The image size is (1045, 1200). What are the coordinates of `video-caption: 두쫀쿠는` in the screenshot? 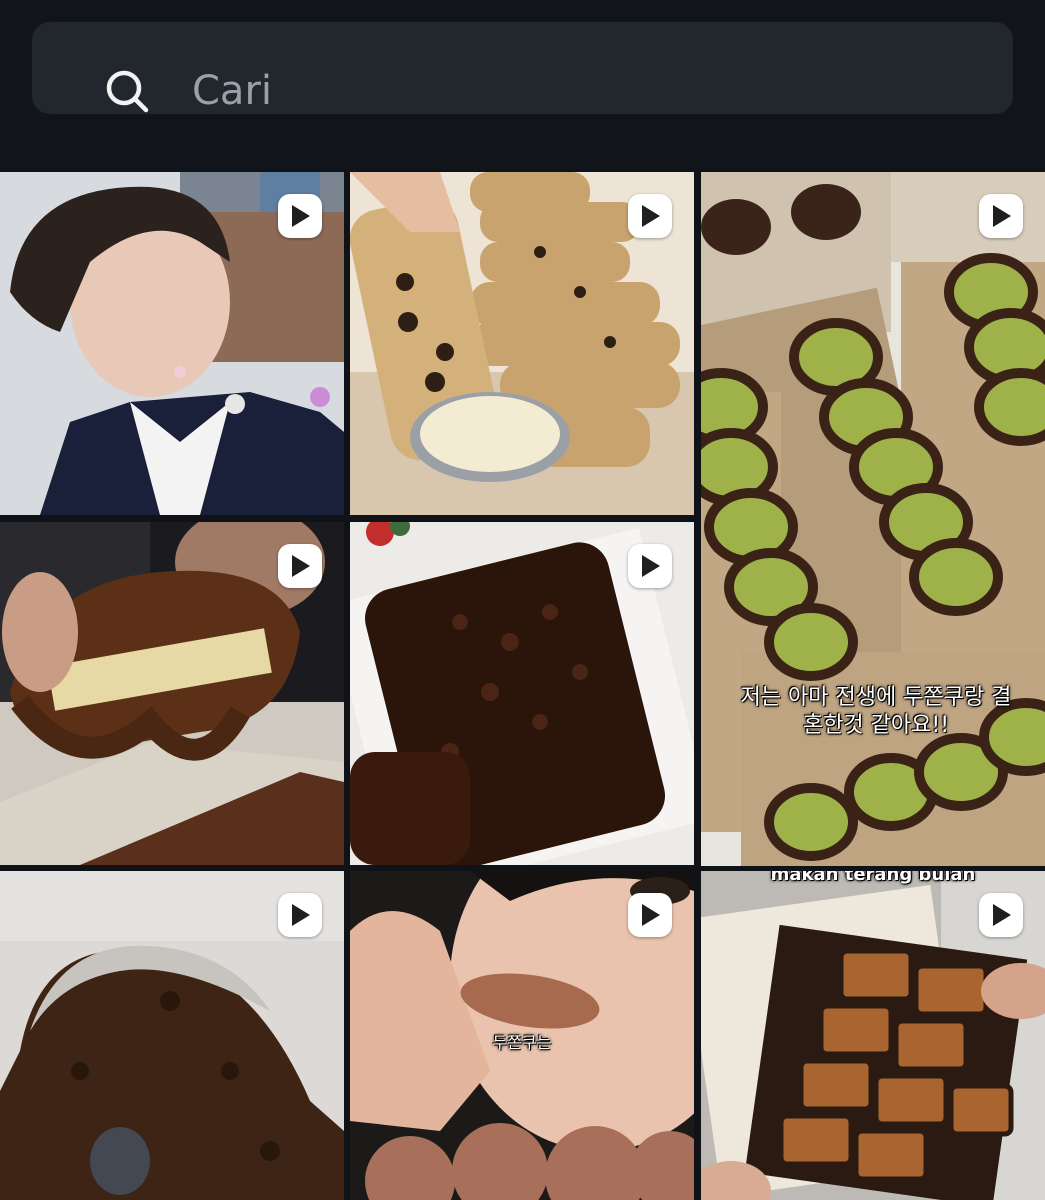 It's located at (522, 1042).